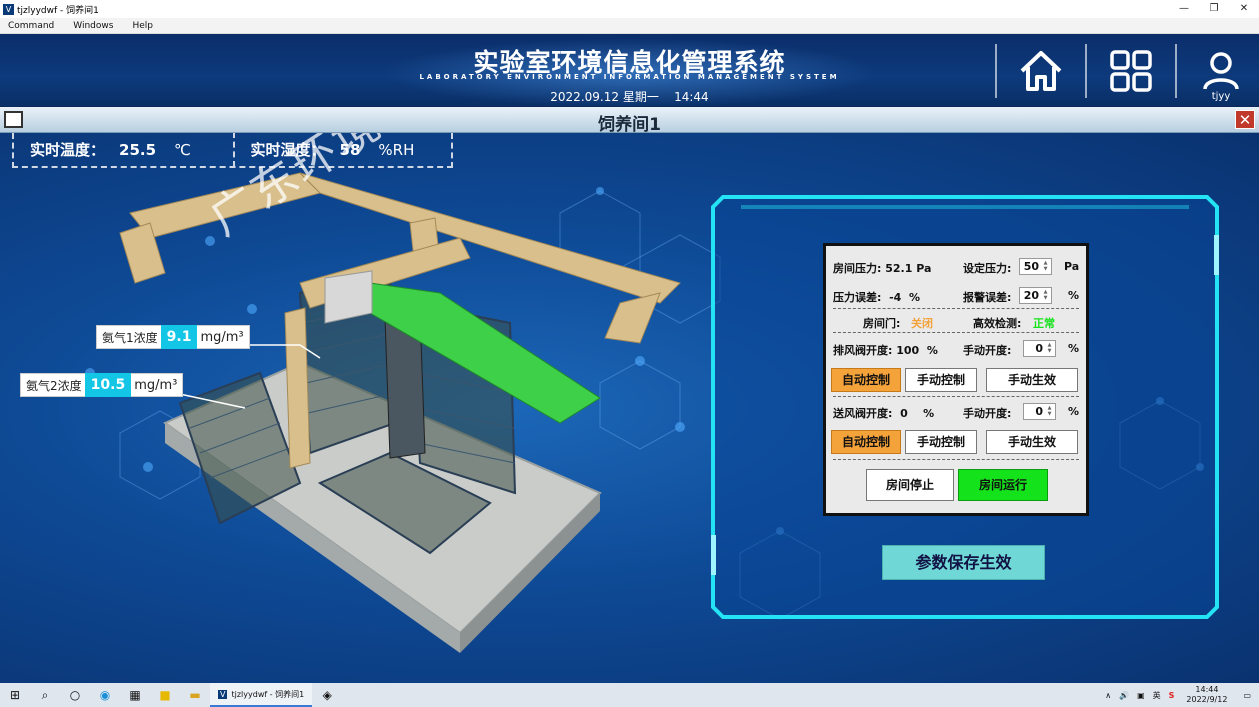  I want to click on save-parameters-button: 参数保存生效, so click(963, 562).